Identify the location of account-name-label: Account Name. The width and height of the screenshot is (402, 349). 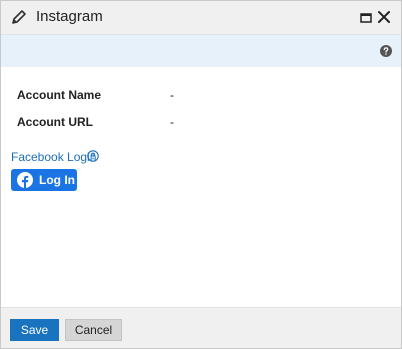
(59, 95).